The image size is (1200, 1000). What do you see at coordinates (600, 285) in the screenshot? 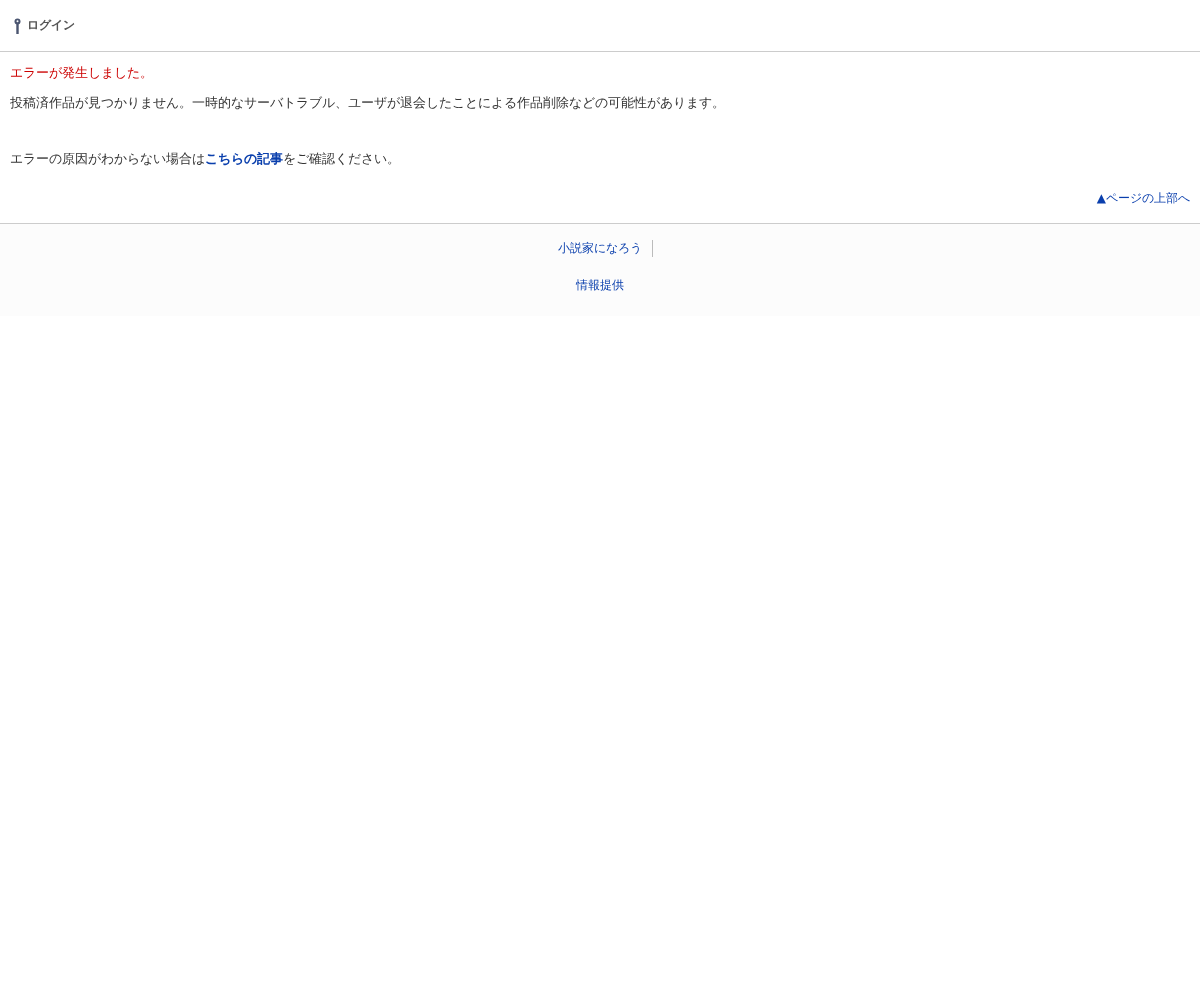
I see `info-link: 情報提供` at bounding box center [600, 285].